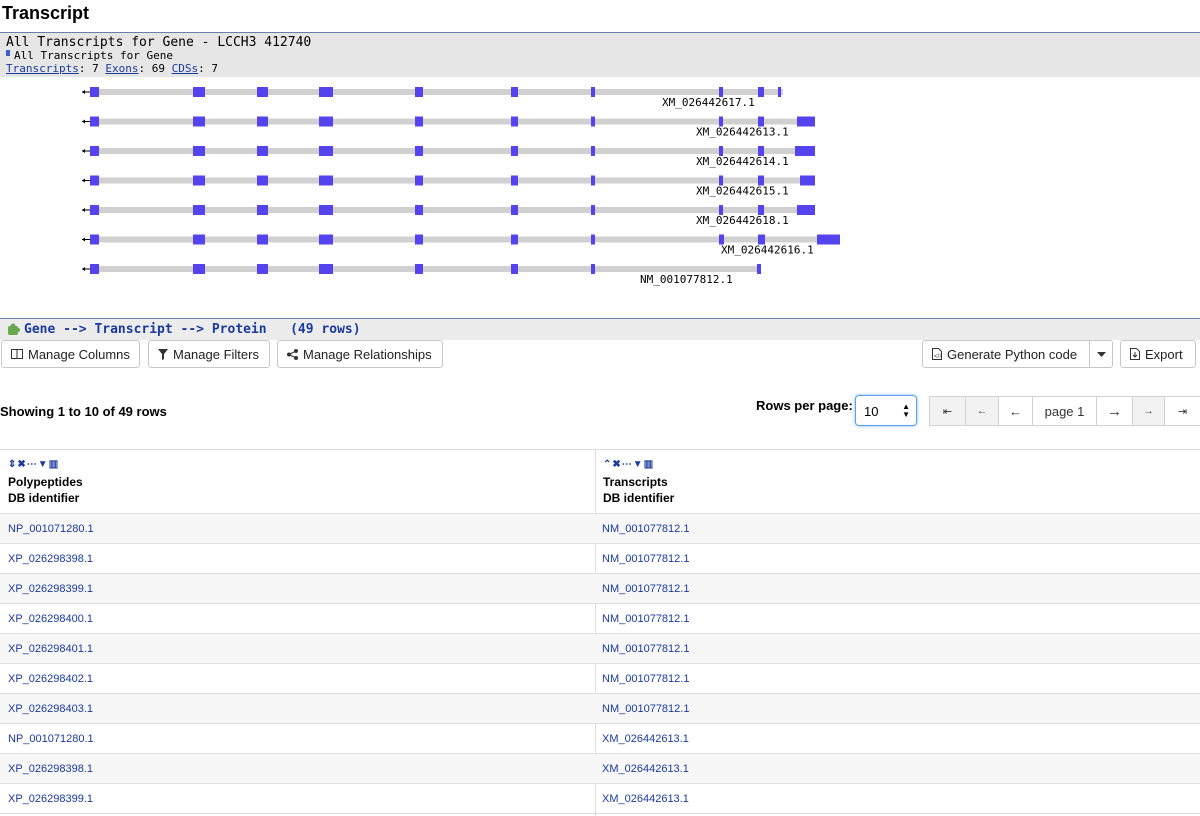 The image size is (1200, 816). I want to click on transcript-track-label: NM_001077812.1, so click(686, 279).